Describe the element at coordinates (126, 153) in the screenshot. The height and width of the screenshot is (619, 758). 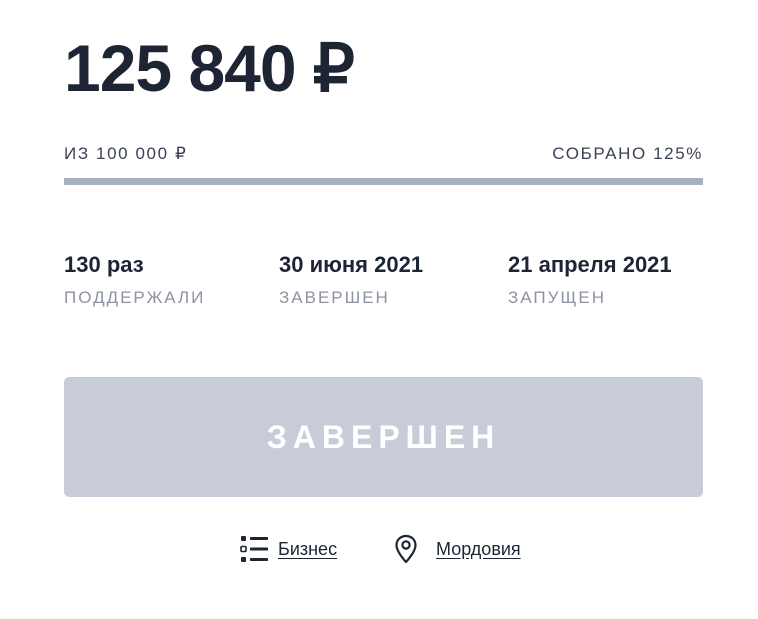
I see `goal-amount: ИЗ 100 000 ₽` at that location.